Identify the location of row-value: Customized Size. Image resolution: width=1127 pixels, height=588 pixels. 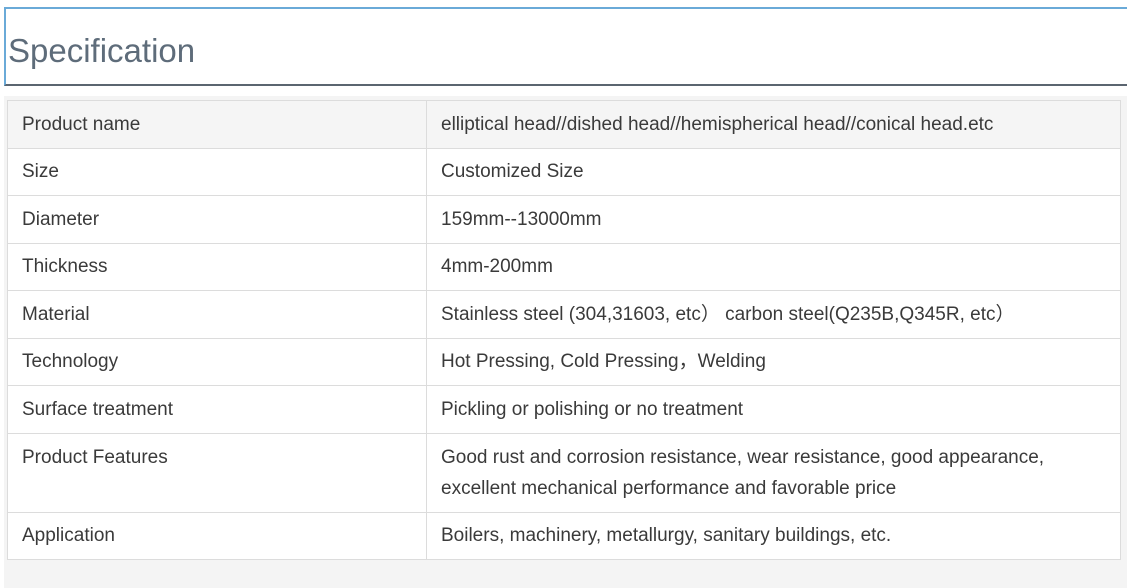
(773, 171).